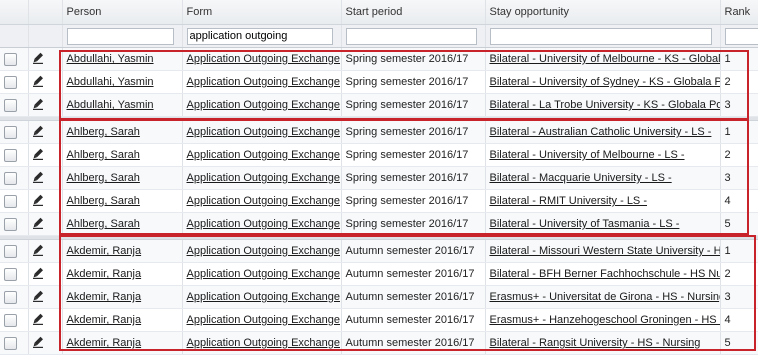 This screenshot has width=758, height=355. Describe the element at coordinates (413, 12) in the screenshot. I see `column-header-start-period: Start period` at that location.